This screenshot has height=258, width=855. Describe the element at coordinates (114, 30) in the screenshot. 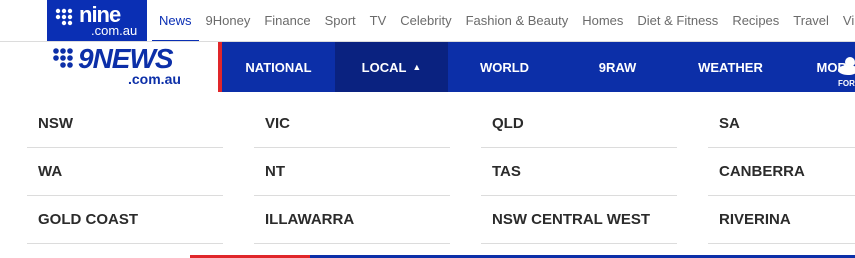

I see `nine-logo-sub: .com.au` at that location.